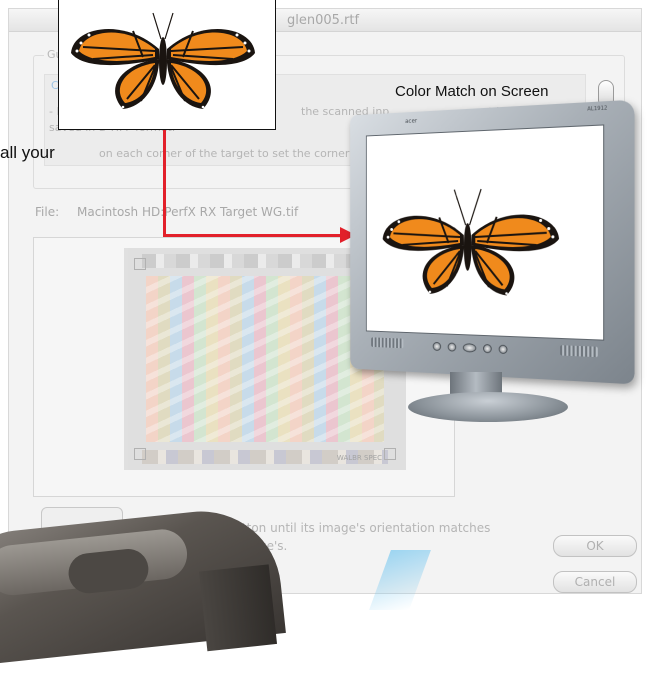 The image size is (648, 676). I want to click on monitor-screen, so click(485, 232).